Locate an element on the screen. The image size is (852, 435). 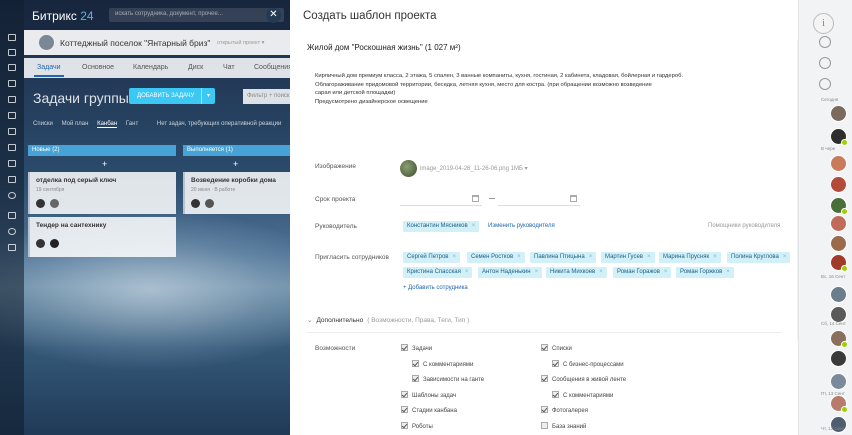
close-icon: ✕ is located at coordinates (273, 15).